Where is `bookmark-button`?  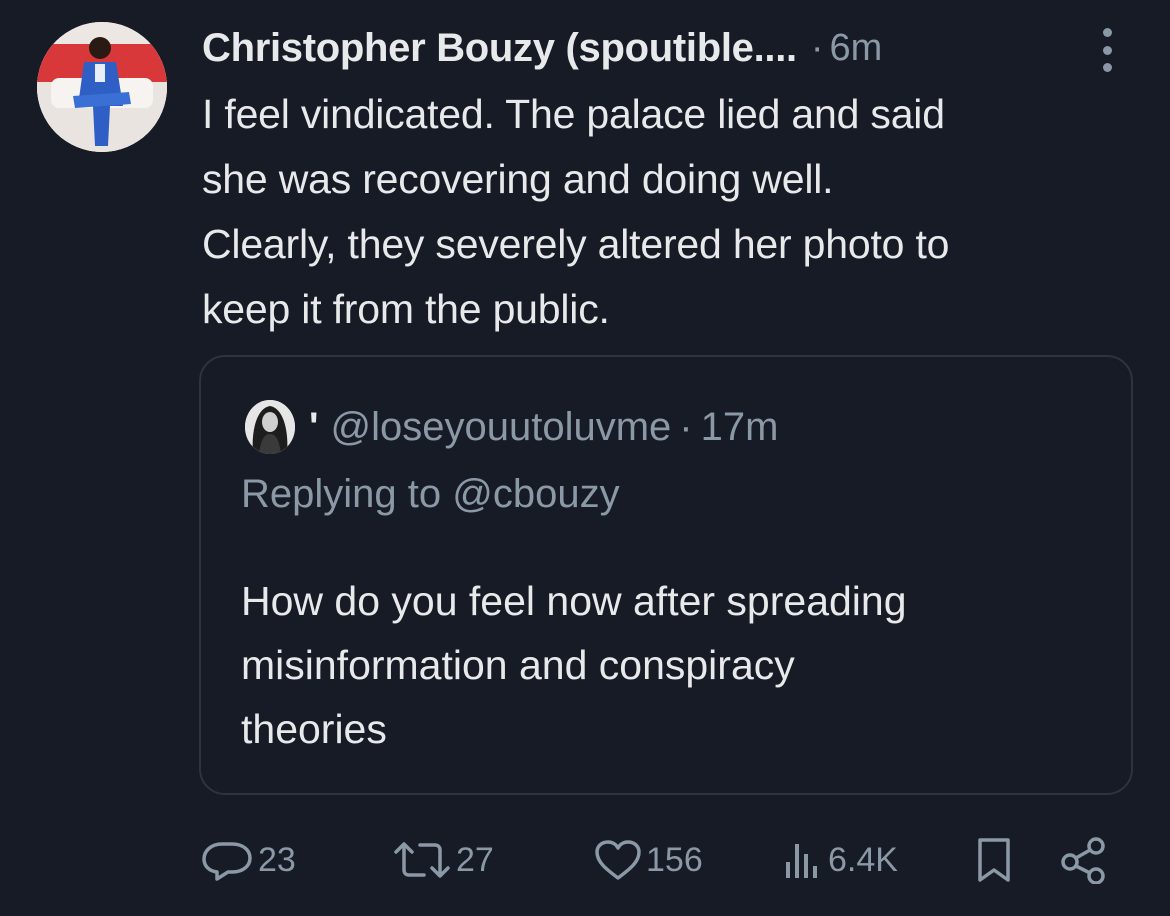
bookmark-button is located at coordinates (994, 860).